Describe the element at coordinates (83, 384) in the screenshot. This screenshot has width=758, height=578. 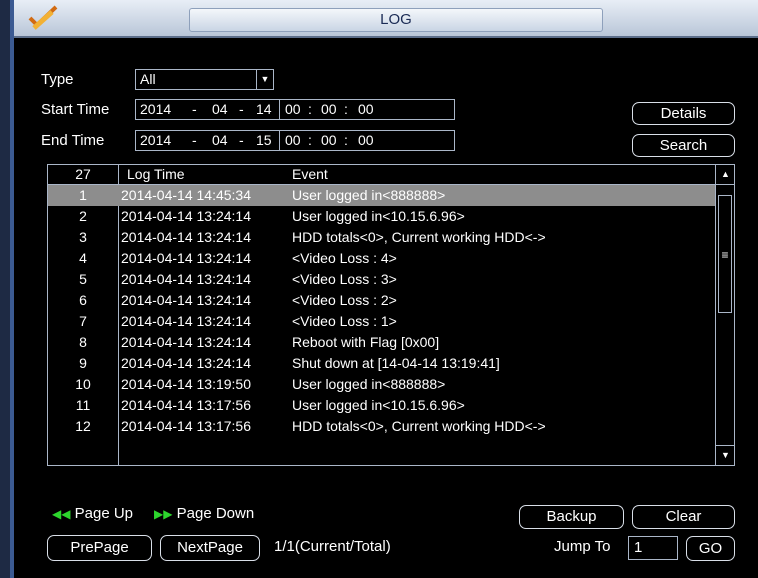
I see `row-number: 10` at that location.